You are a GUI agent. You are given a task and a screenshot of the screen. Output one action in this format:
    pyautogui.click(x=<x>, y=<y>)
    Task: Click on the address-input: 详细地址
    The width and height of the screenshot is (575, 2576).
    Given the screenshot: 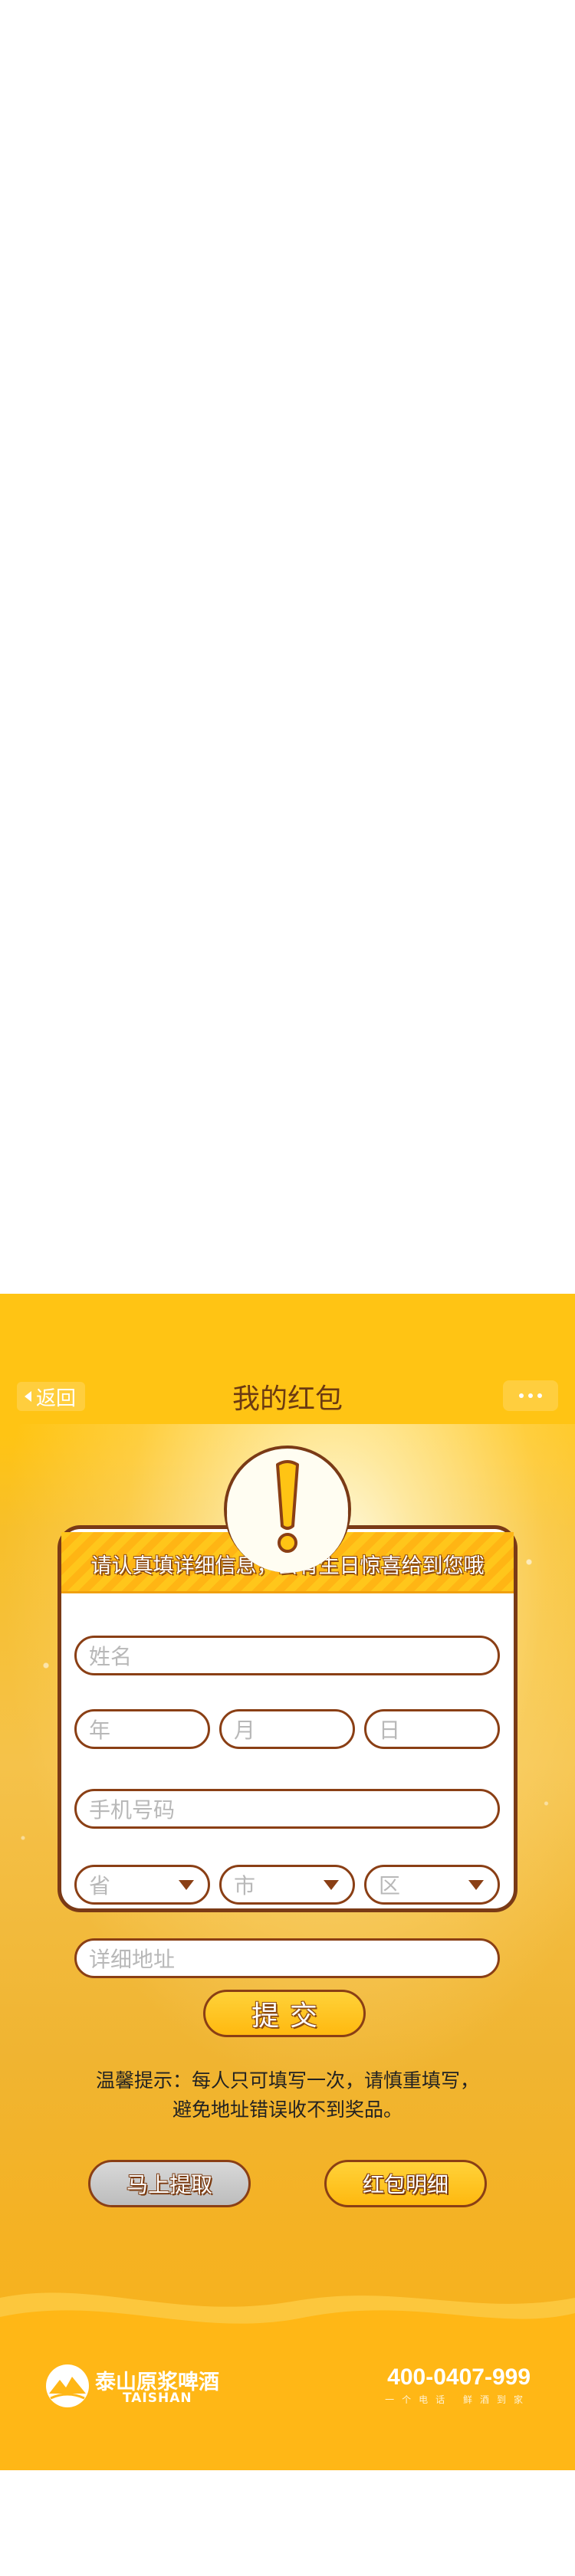 What is the action you would take?
    pyautogui.click(x=287, y=1958)
    